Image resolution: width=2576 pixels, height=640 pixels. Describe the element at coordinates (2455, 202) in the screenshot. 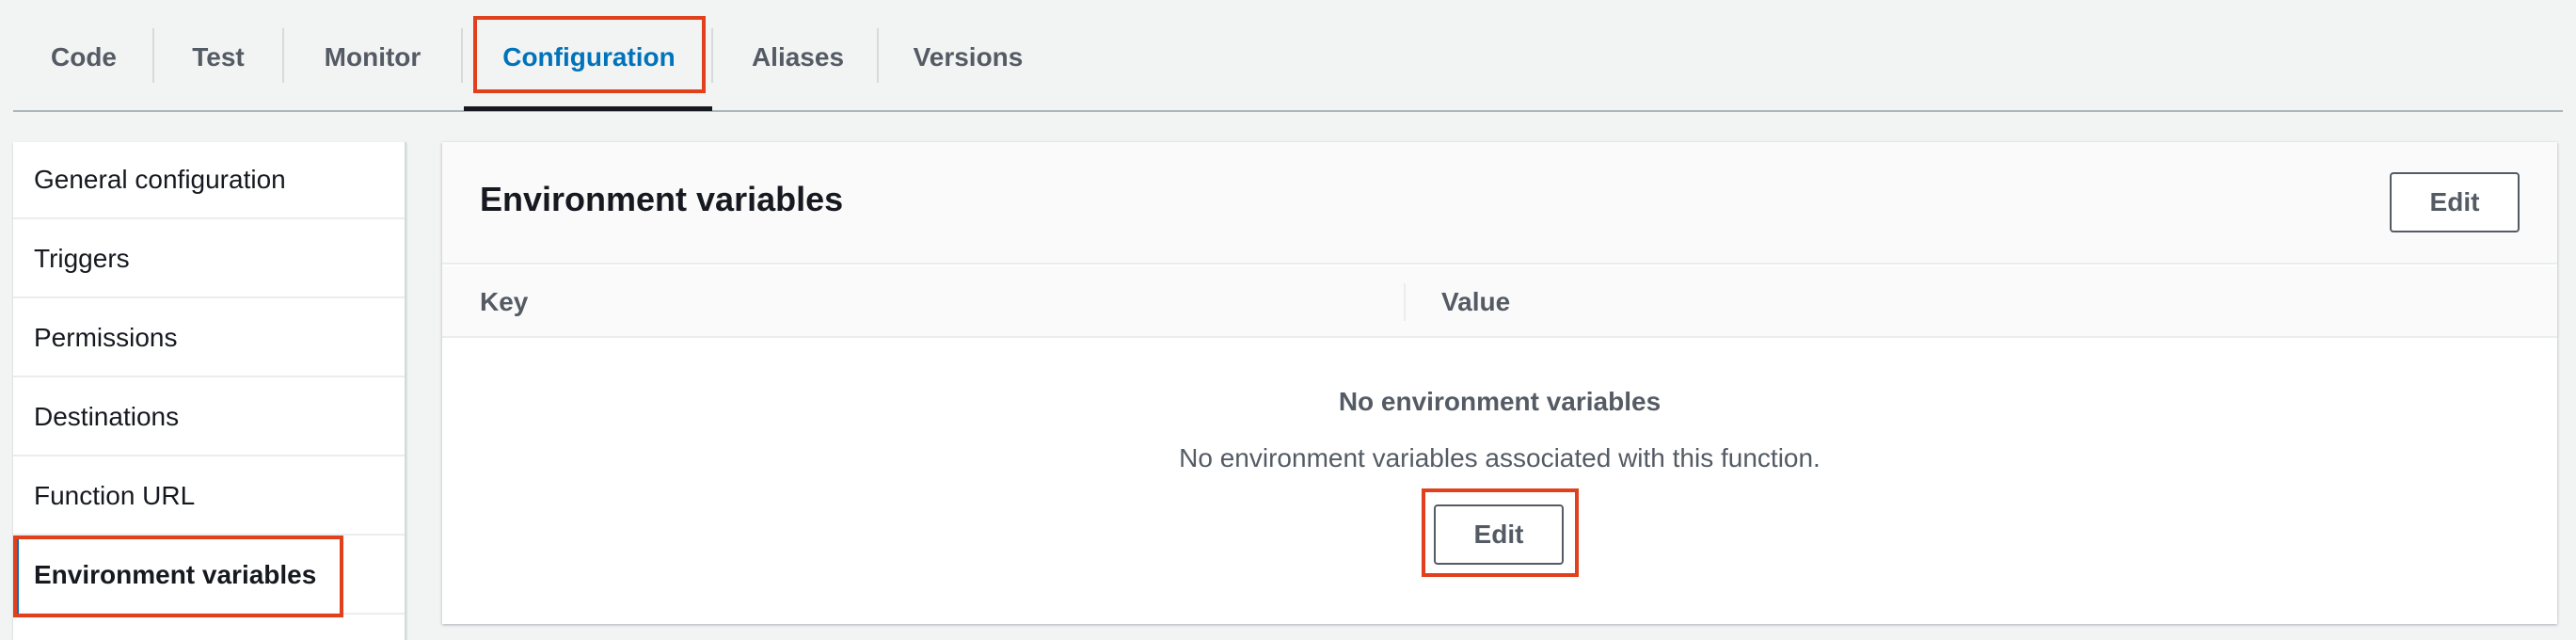

I see `edit-button: Edit` at that location.